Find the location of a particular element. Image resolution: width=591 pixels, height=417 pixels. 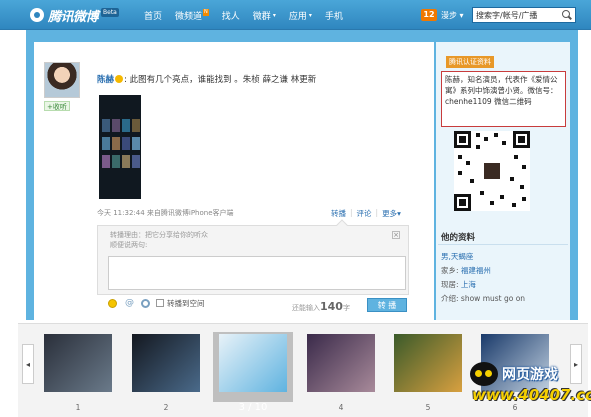

divider is located at coordinates (503, 244).